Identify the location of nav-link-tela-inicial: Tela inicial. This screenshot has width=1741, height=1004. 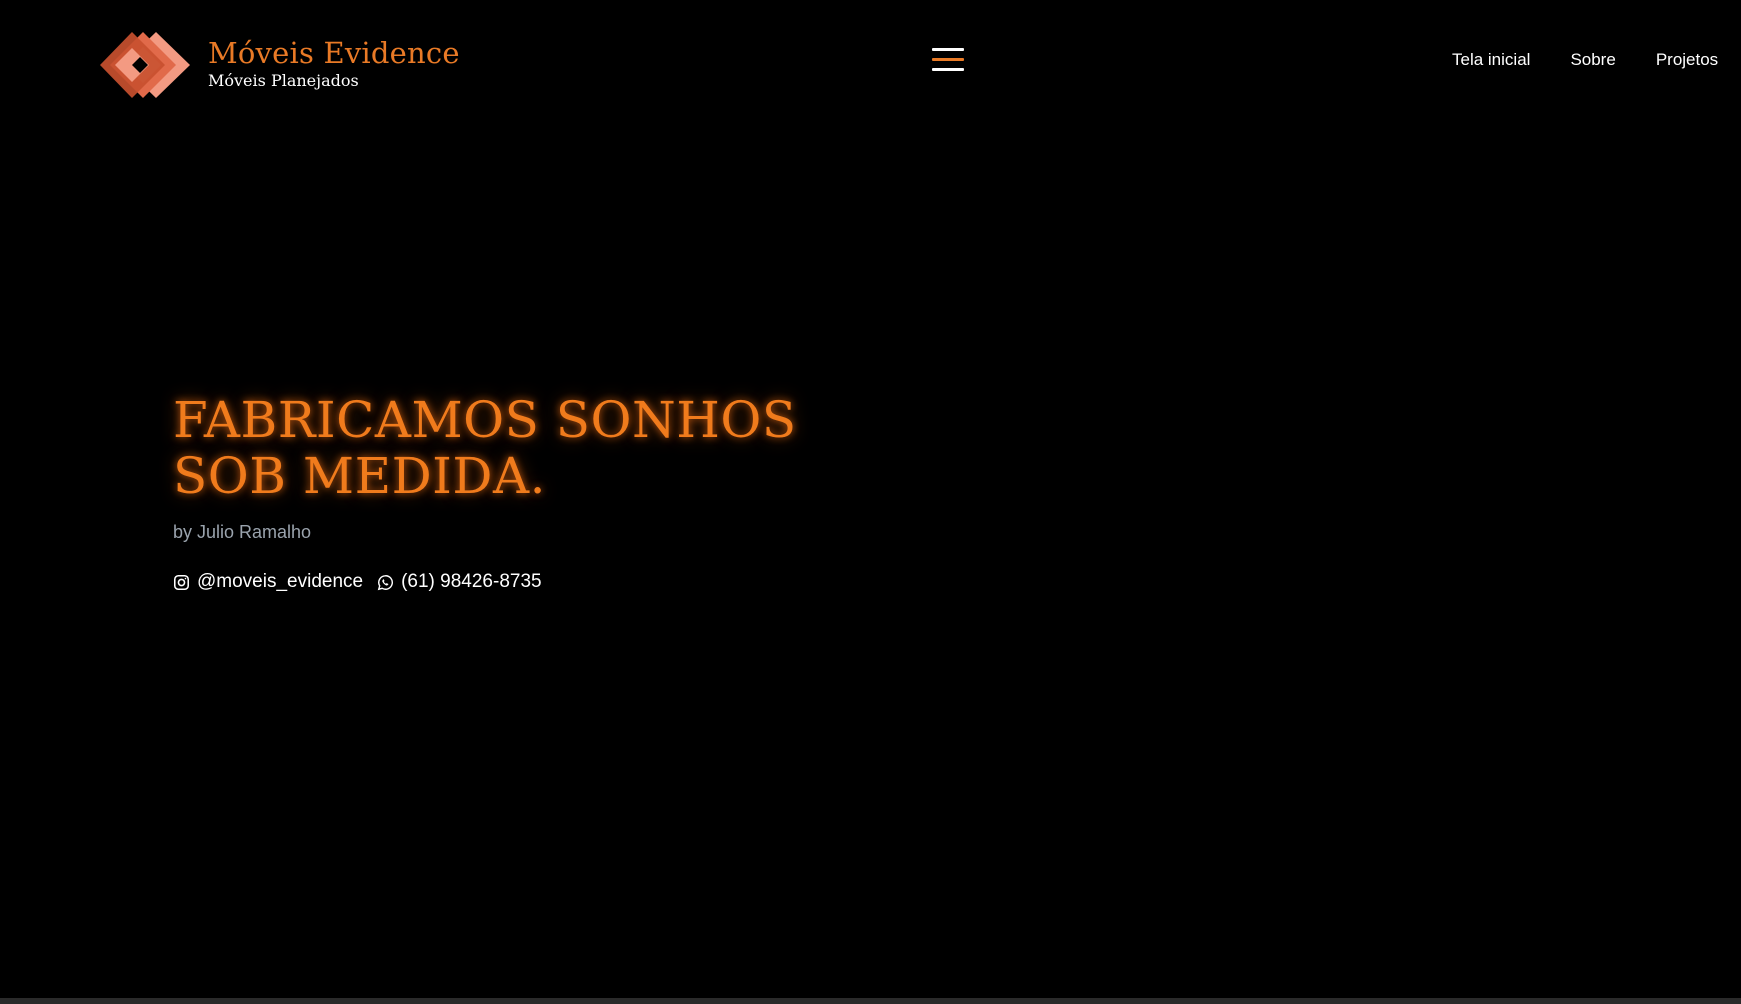
(1491, 60).